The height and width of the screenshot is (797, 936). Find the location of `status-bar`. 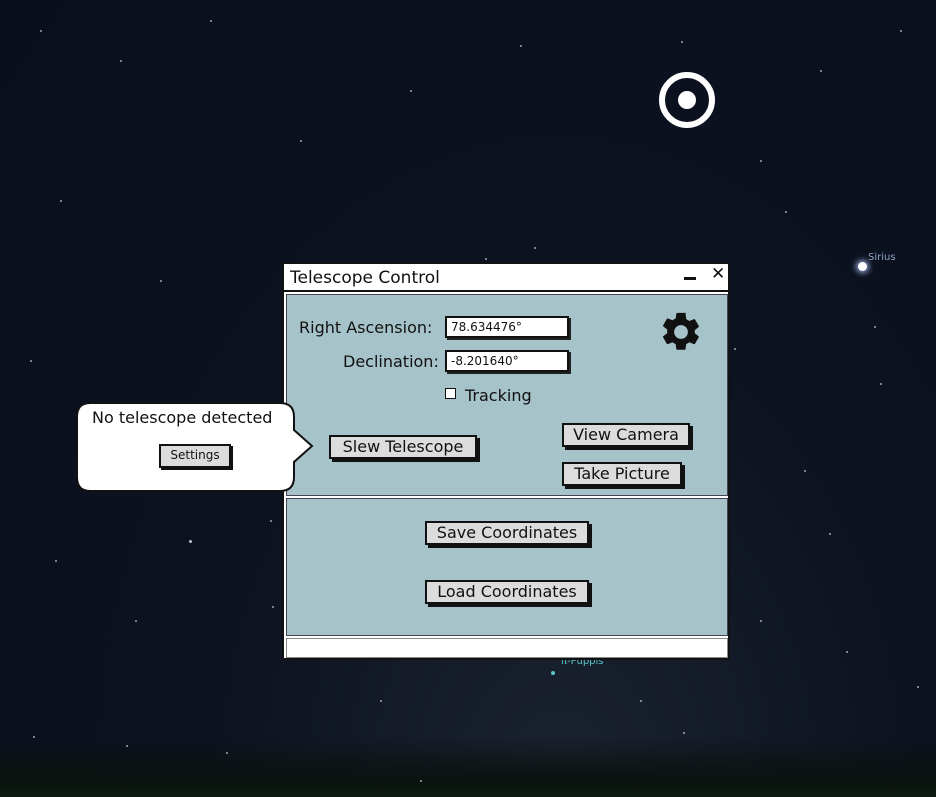

status-bar is located at coordinates (507, 648).